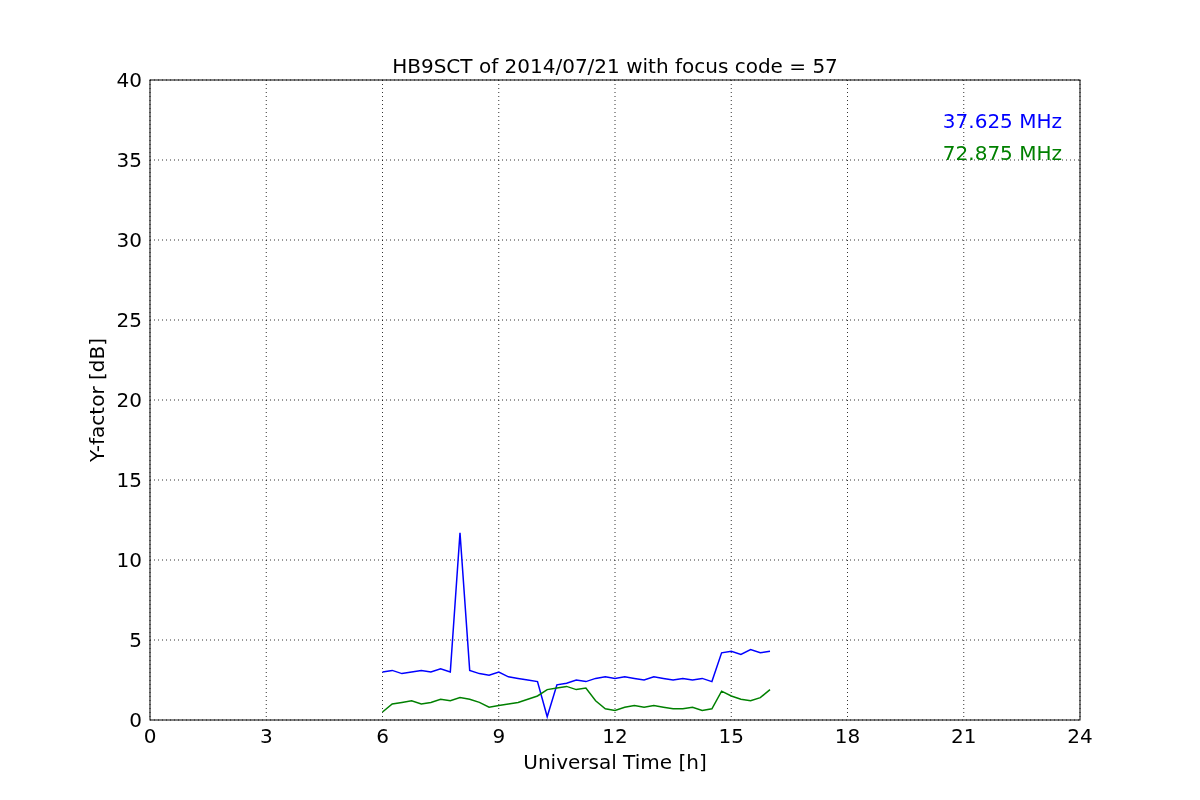  Describe the element at coordinates (499, 736) in the screenshot. I see `tick-label: 9` at that location.